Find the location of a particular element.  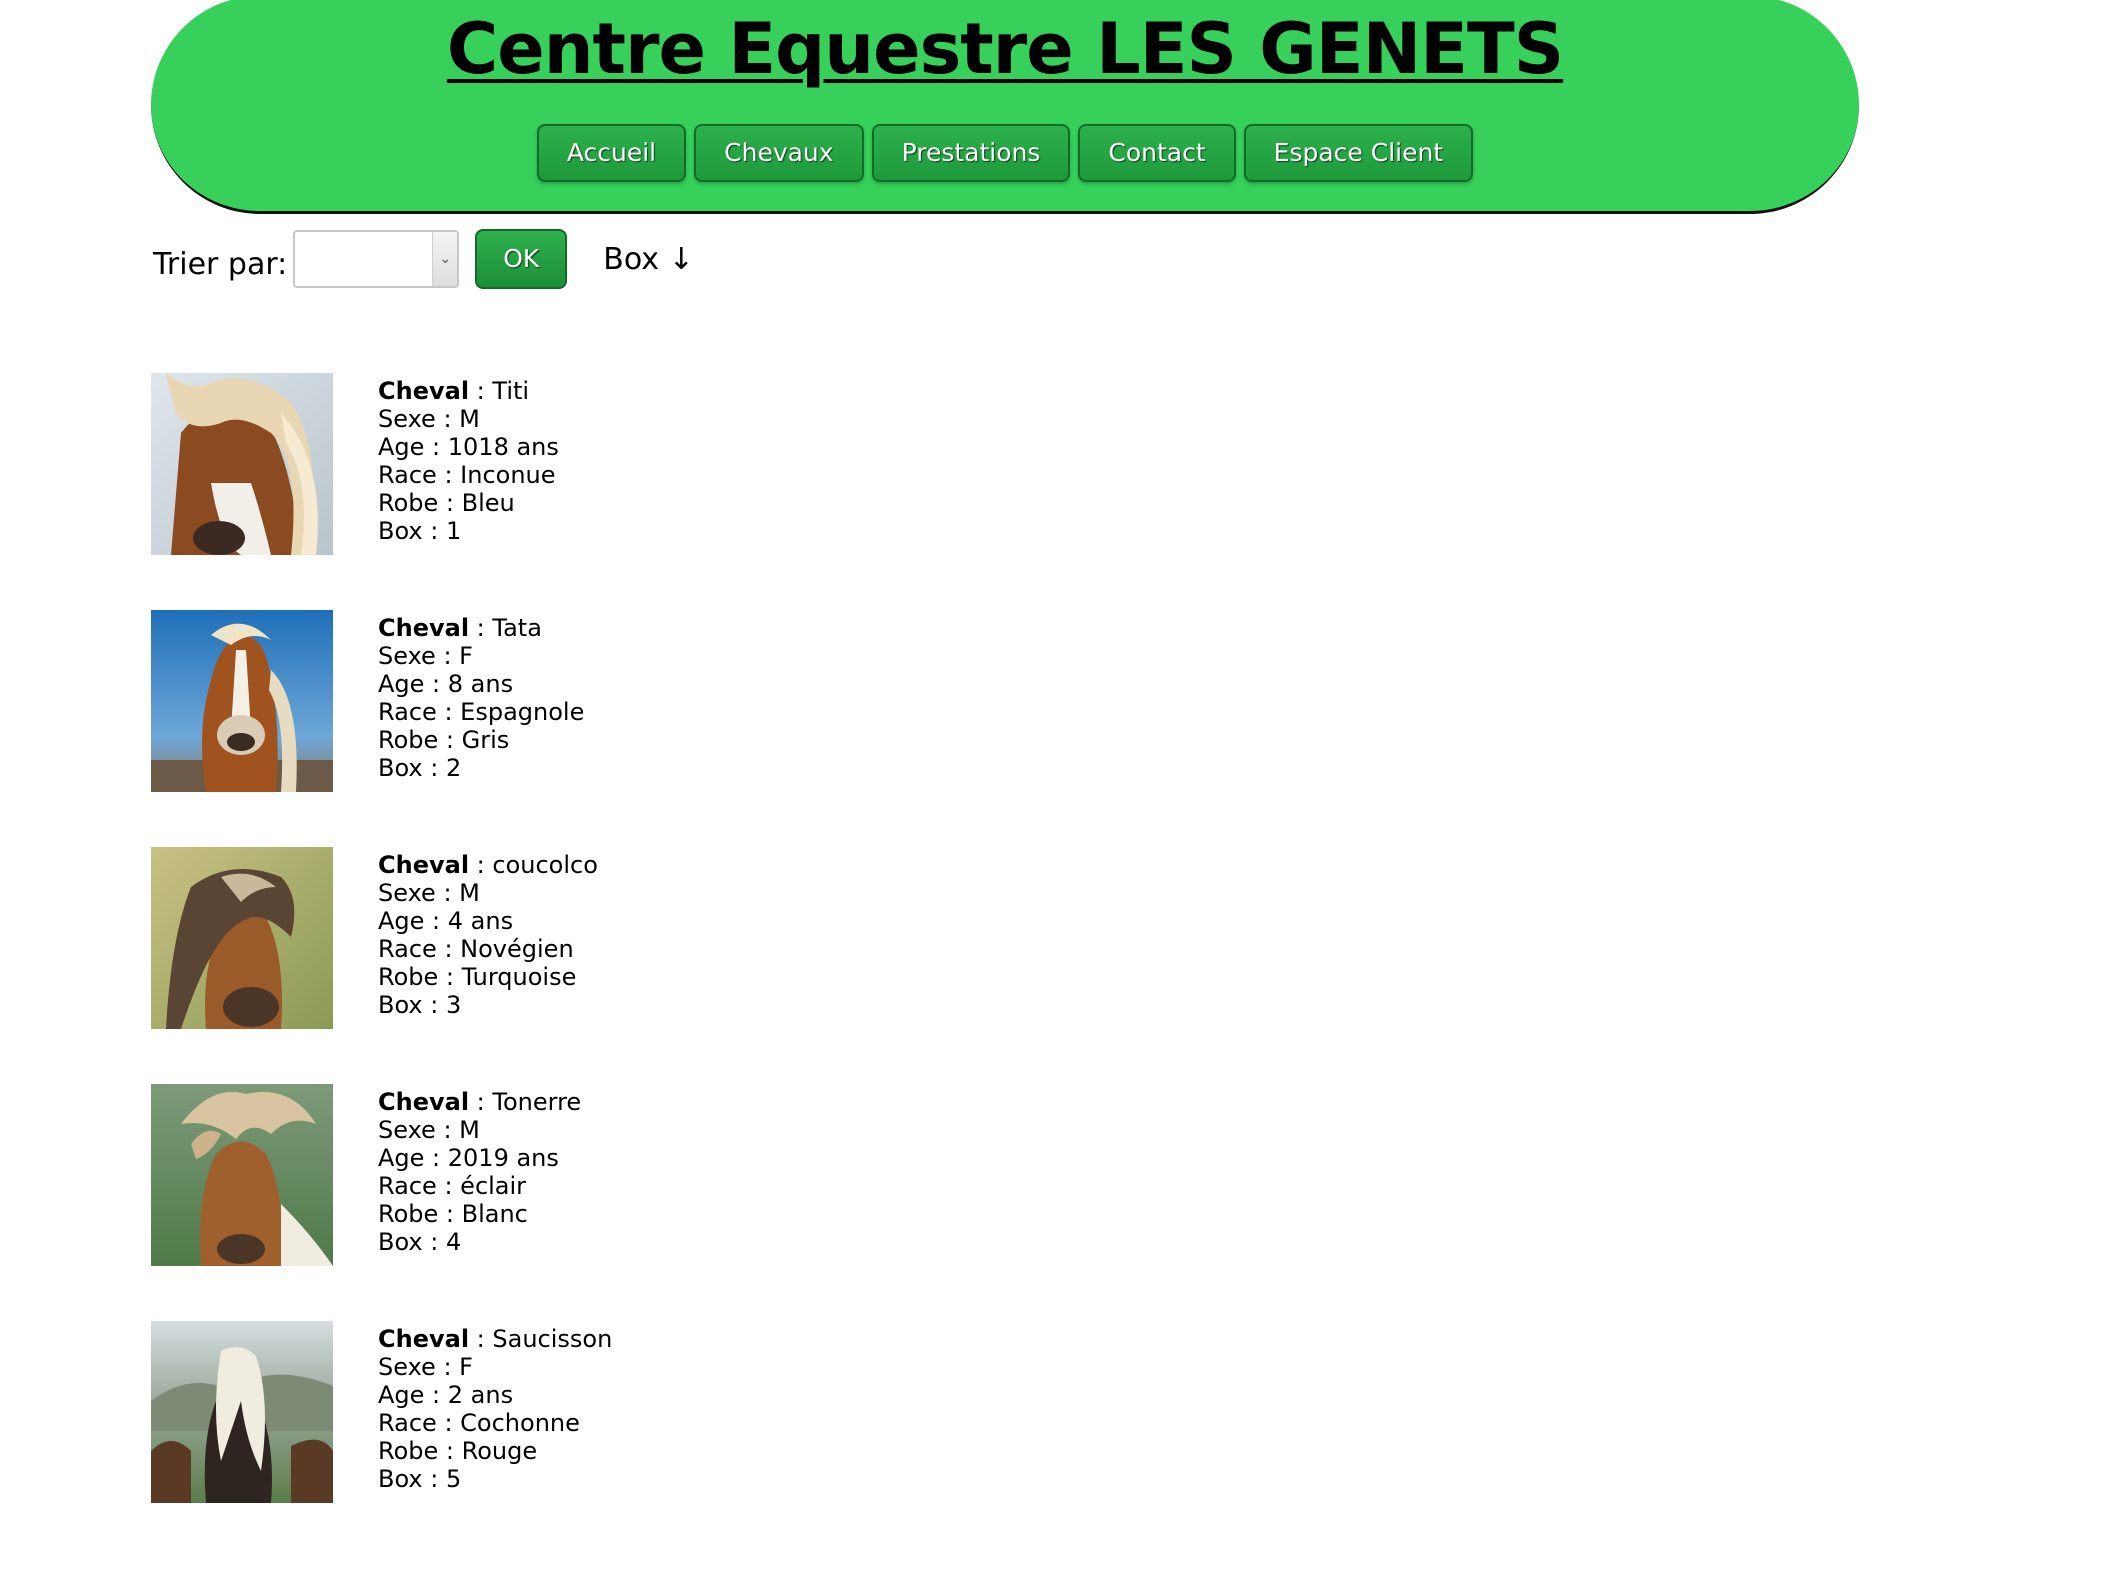

nav-accueil-button: Accueil is located at coordinates (611, 153).